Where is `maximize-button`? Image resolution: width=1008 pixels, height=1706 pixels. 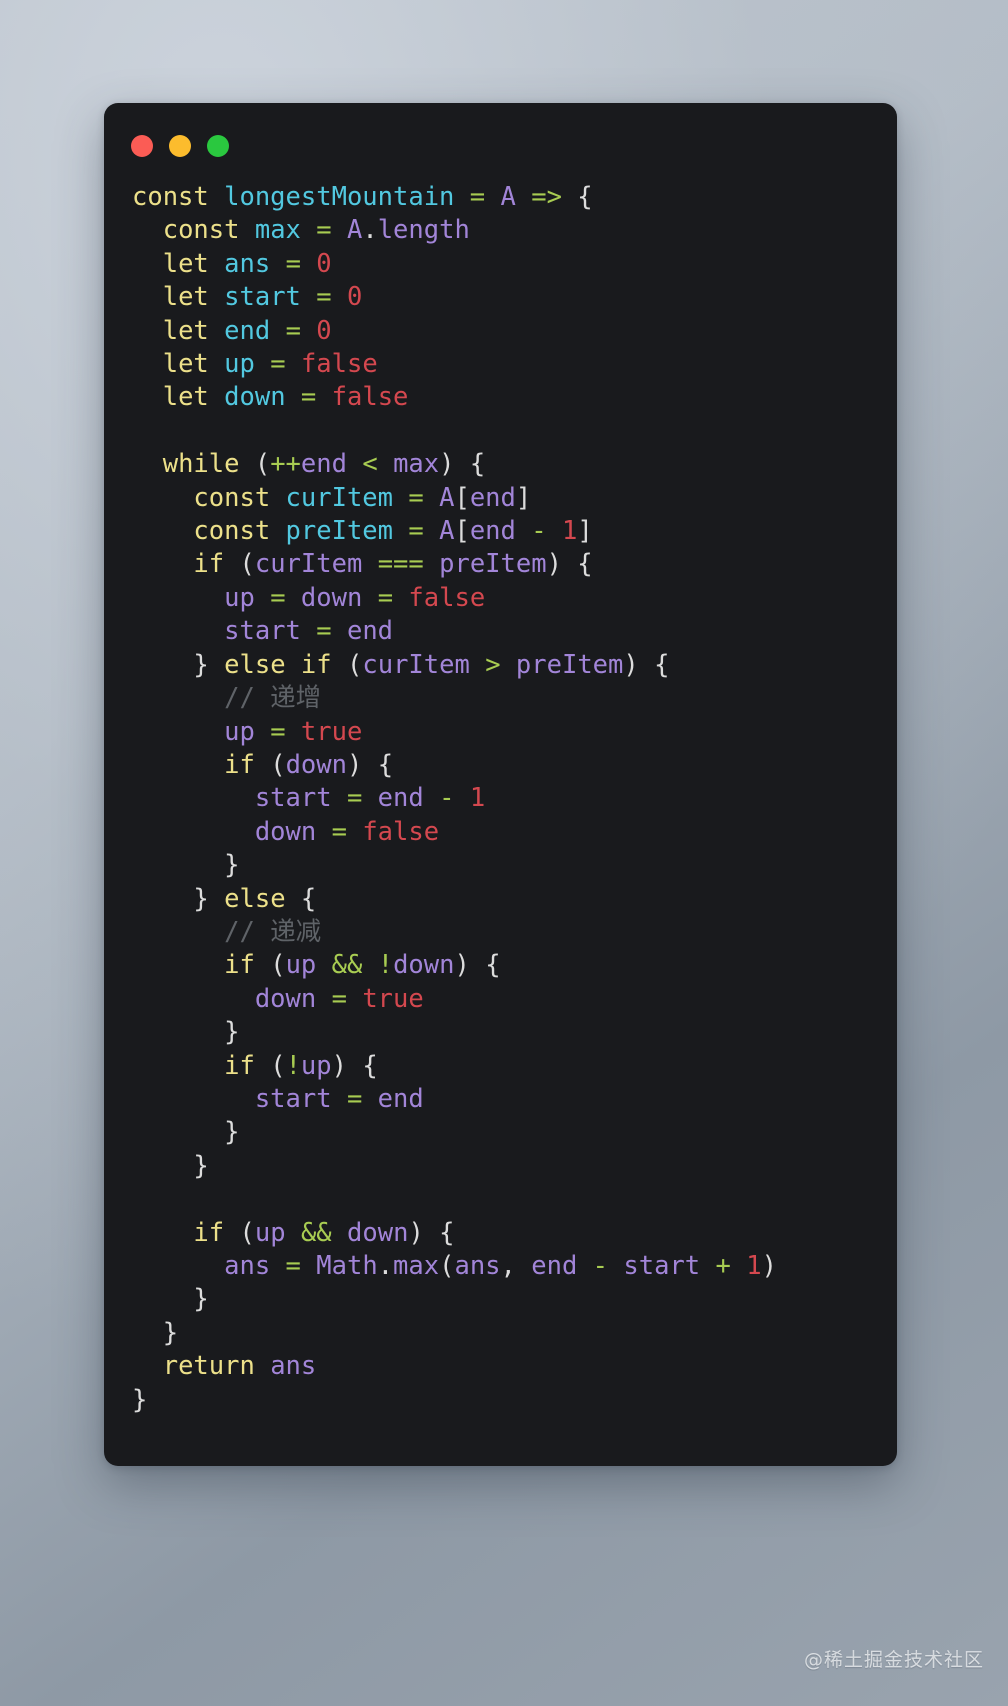
maximize-button is located at coordinates (218, 146).